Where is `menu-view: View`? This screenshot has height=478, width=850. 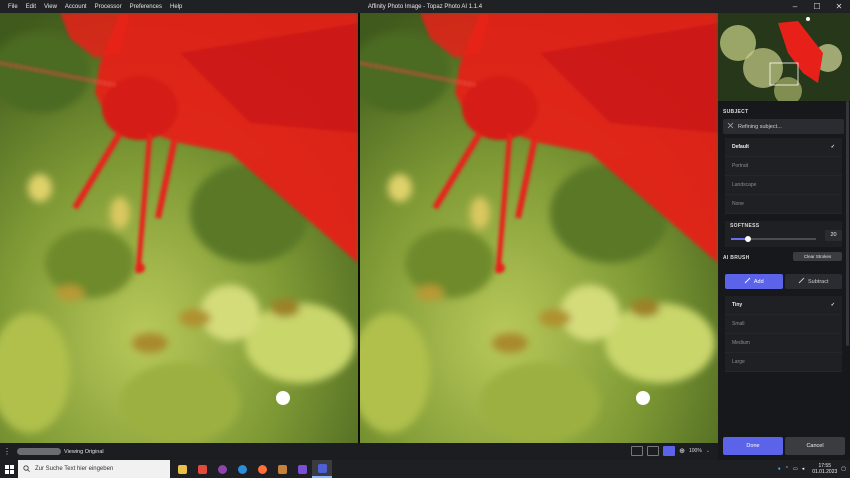 menu-view: View is located at coordinates (50, 7).